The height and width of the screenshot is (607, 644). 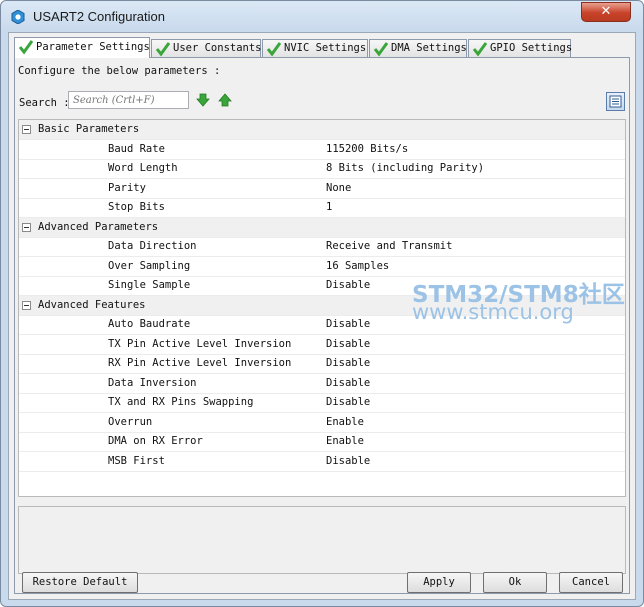 I want to click on param-row: Baud Rate 115200 Bits/s, so click(x=322, y=150).